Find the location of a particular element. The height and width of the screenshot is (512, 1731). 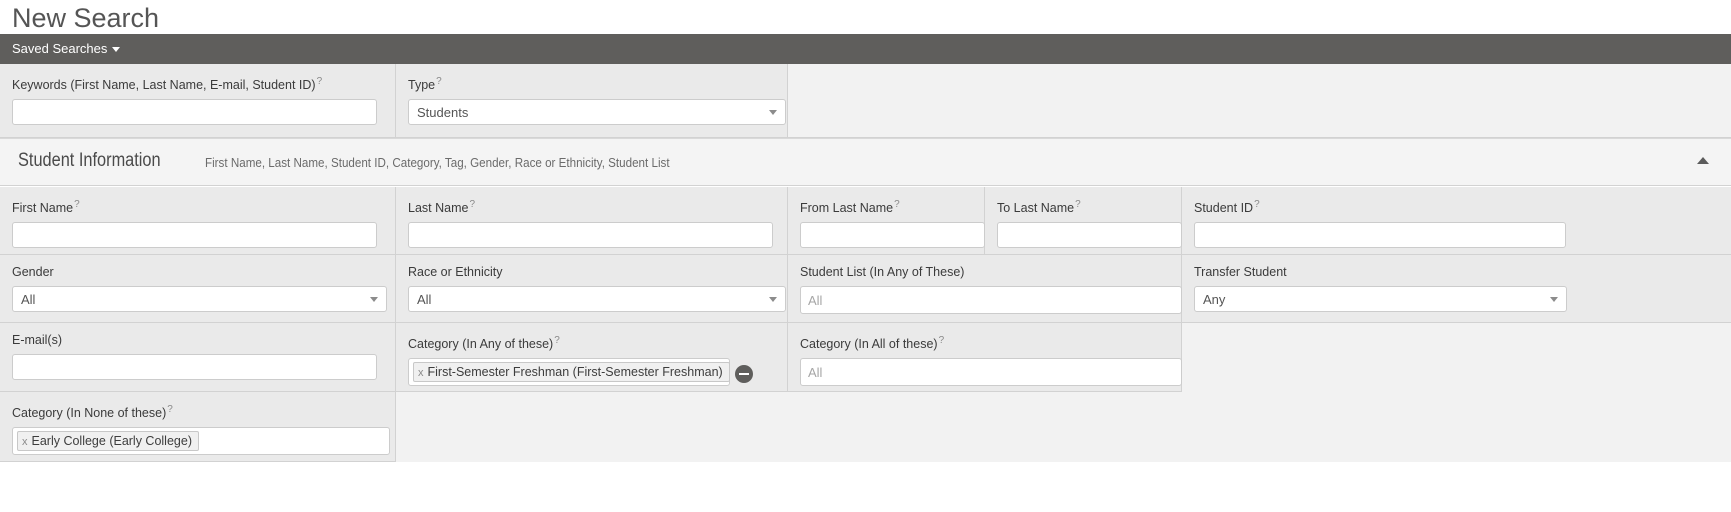

category-all-cell: Category (In All of these)? is located at coordinates (985, 357).